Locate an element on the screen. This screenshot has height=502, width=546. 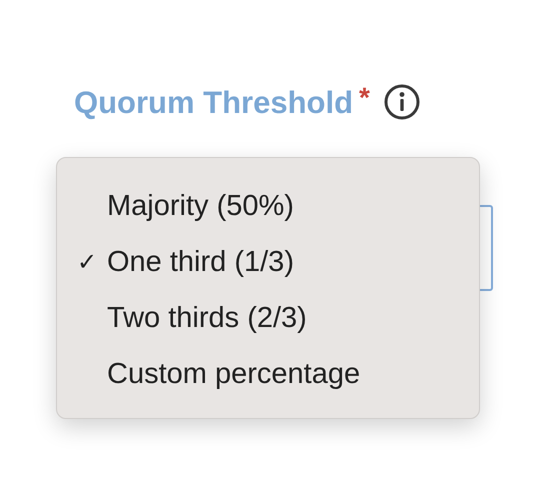
option-label: One third (1/3) is located at coordinates (200, 262).